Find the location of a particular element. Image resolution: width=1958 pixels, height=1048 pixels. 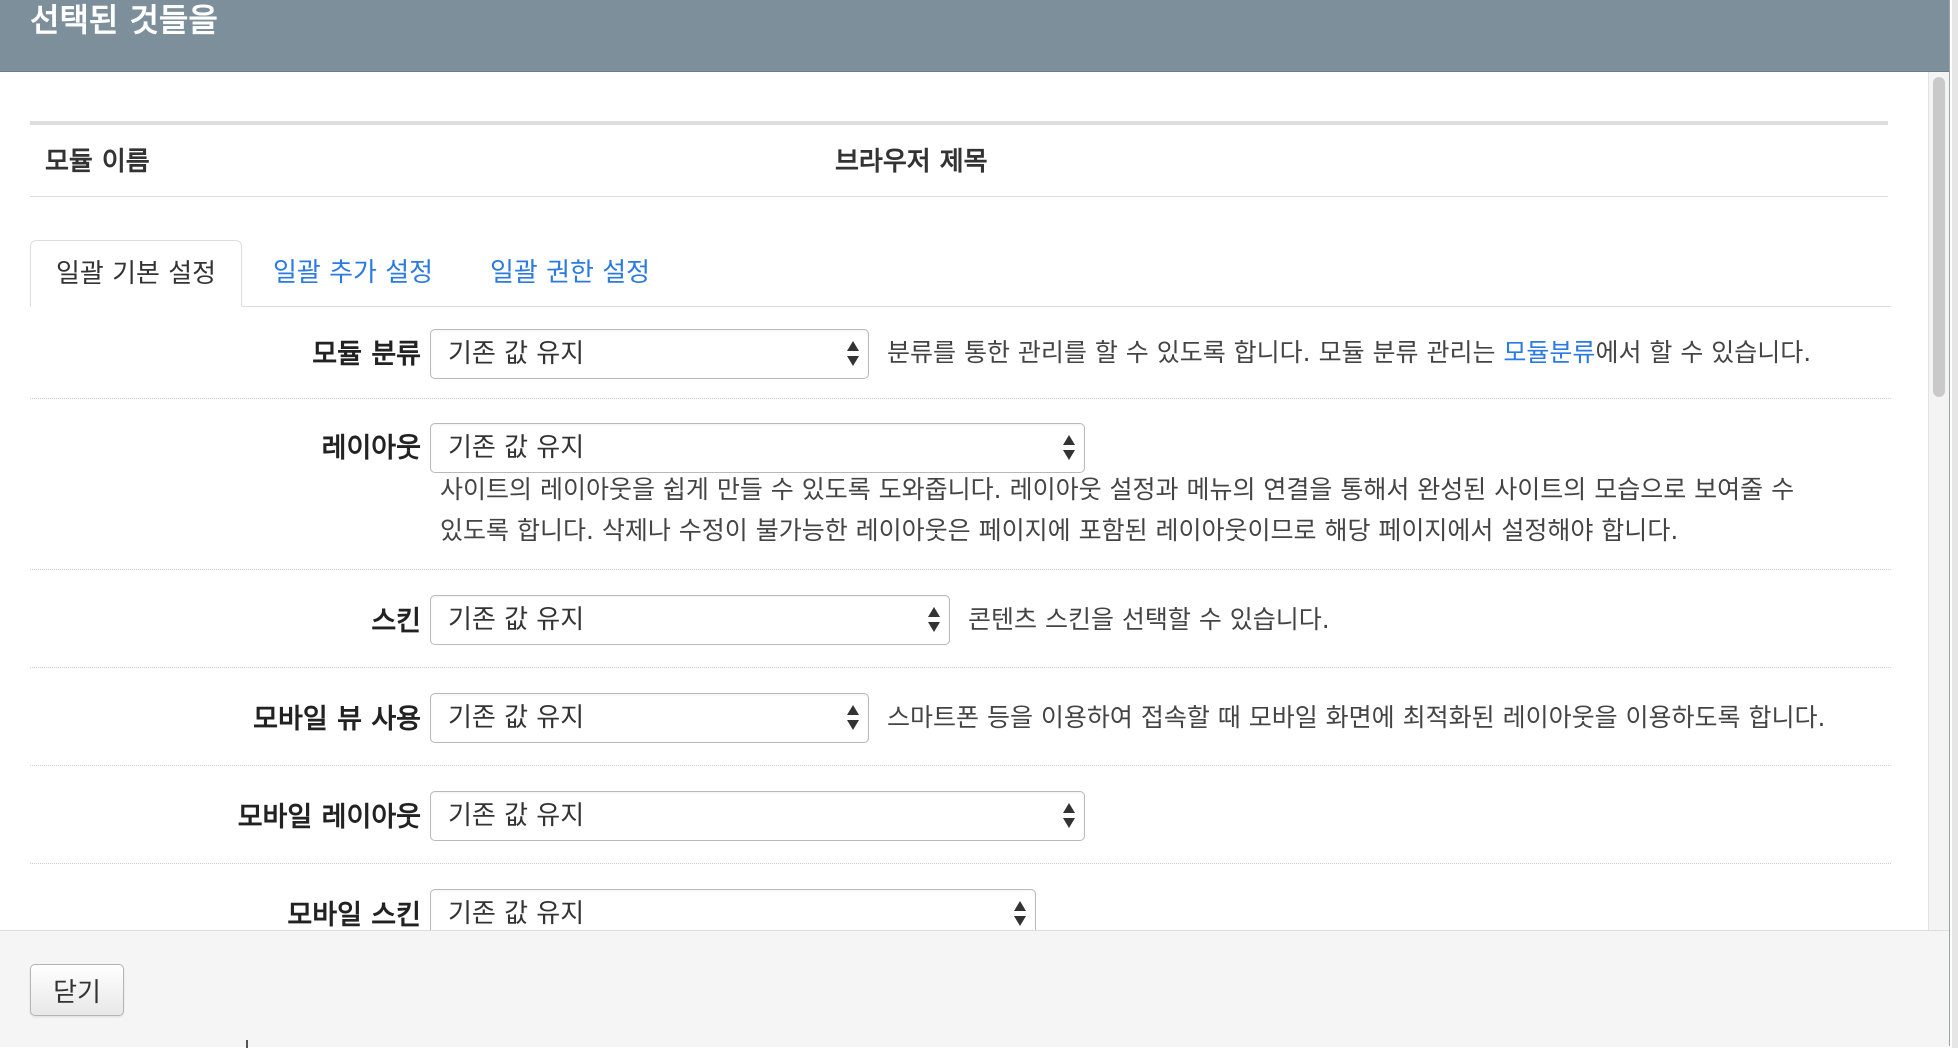

module-category-select-value: 기존 값 유지 is located at coordinates (516, 354).